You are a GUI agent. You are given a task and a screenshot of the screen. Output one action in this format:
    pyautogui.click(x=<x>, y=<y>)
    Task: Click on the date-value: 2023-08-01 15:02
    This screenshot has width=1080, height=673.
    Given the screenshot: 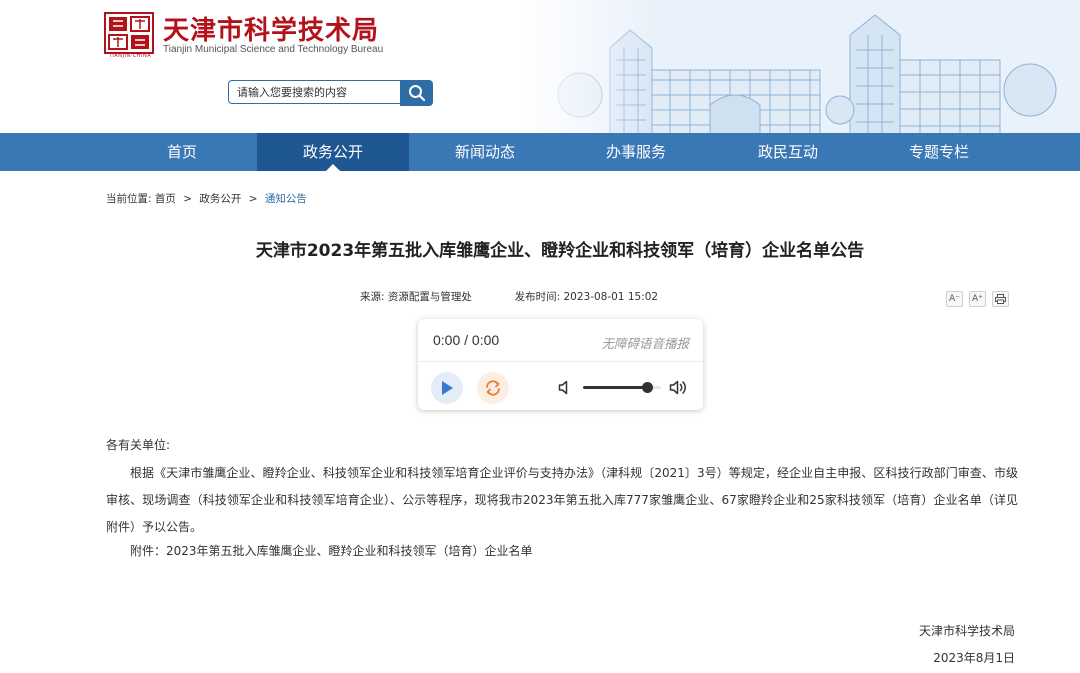 What is the action you would take?
    pyautogui.click(x=611, y=297)
    